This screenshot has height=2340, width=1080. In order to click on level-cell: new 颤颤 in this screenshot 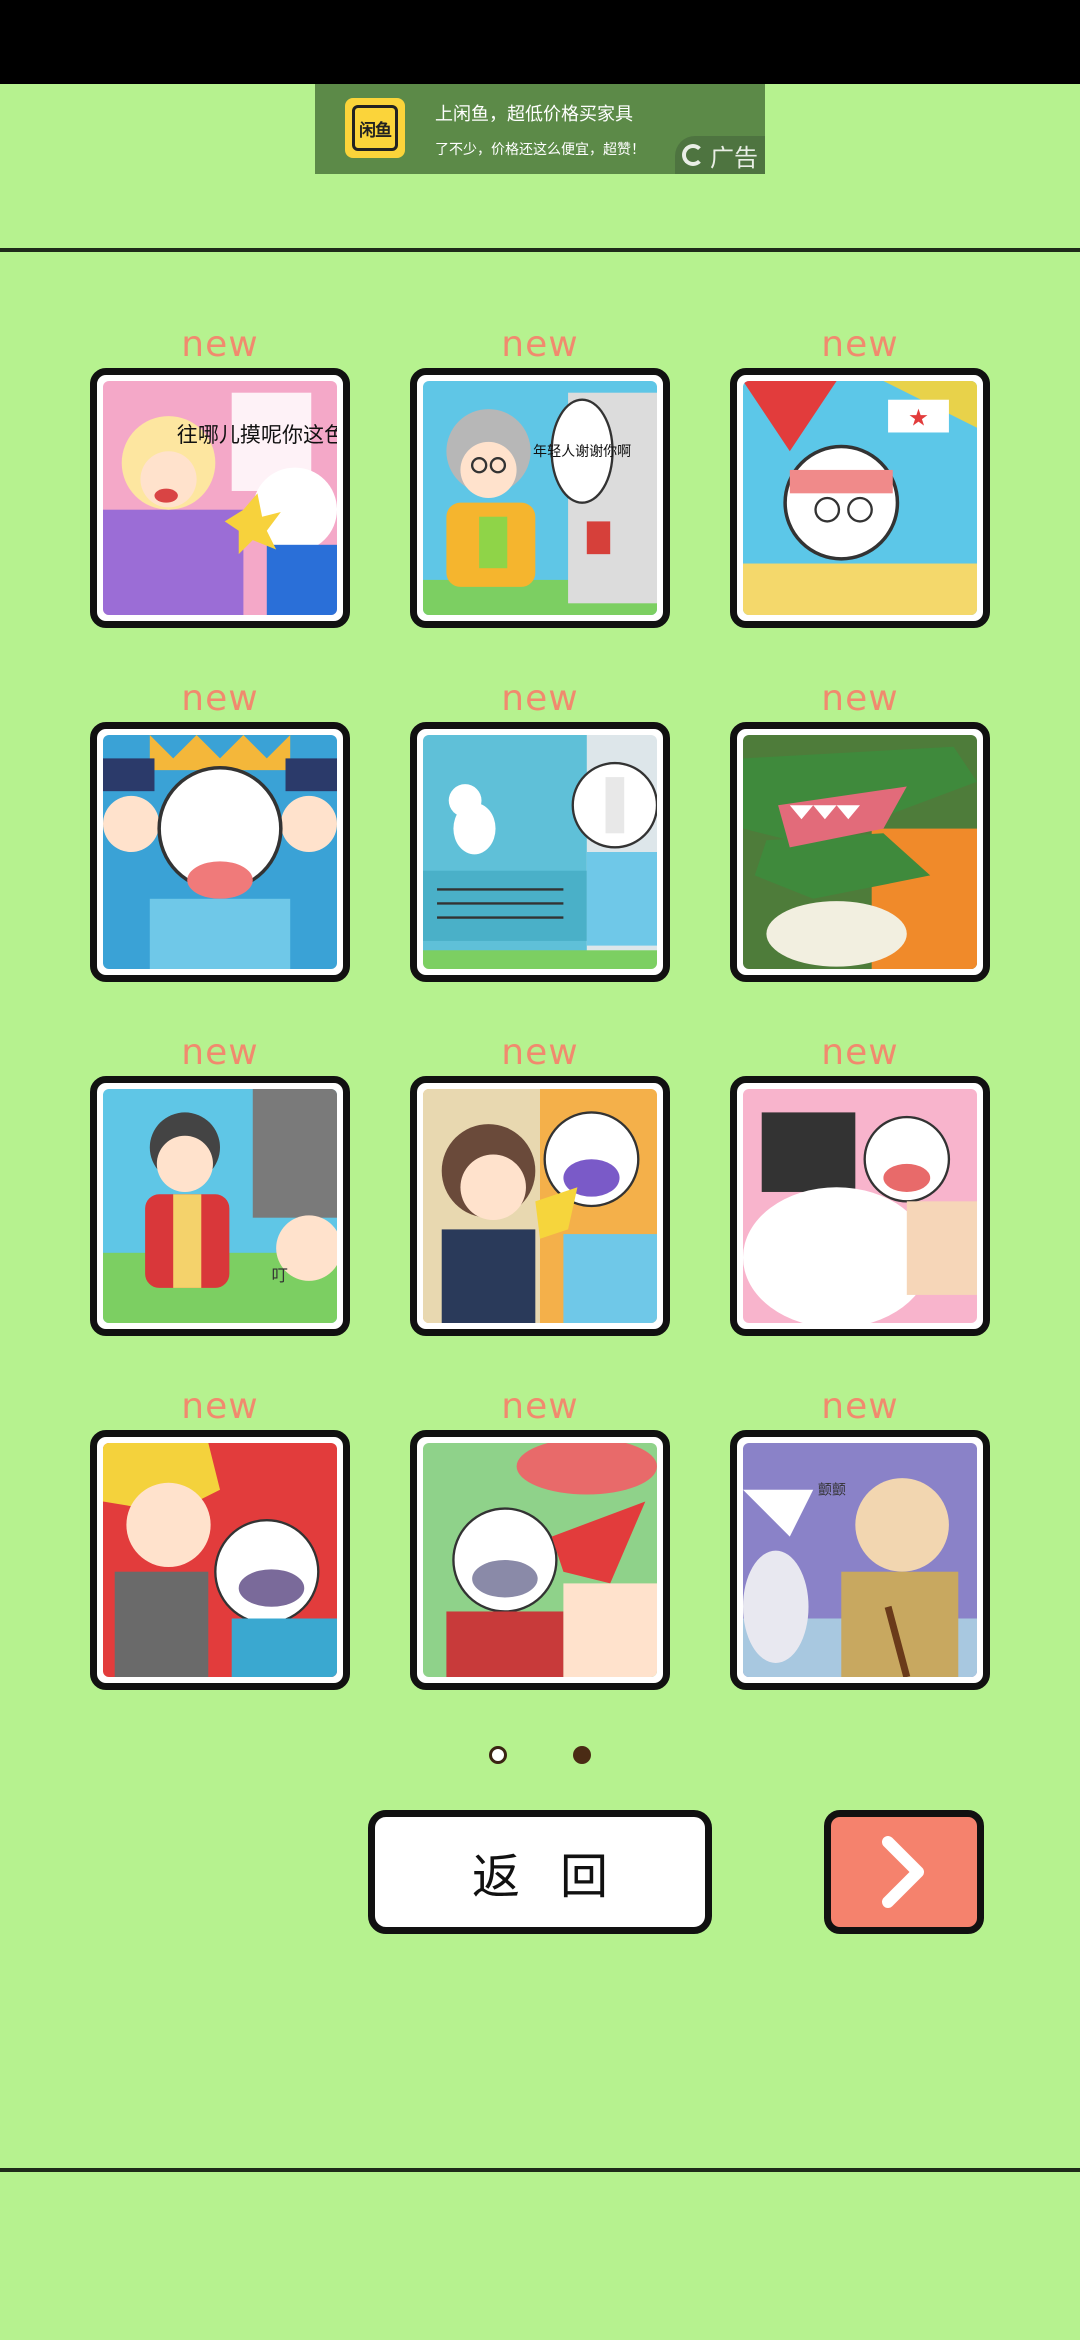, I will do `click(860, 1538)`.